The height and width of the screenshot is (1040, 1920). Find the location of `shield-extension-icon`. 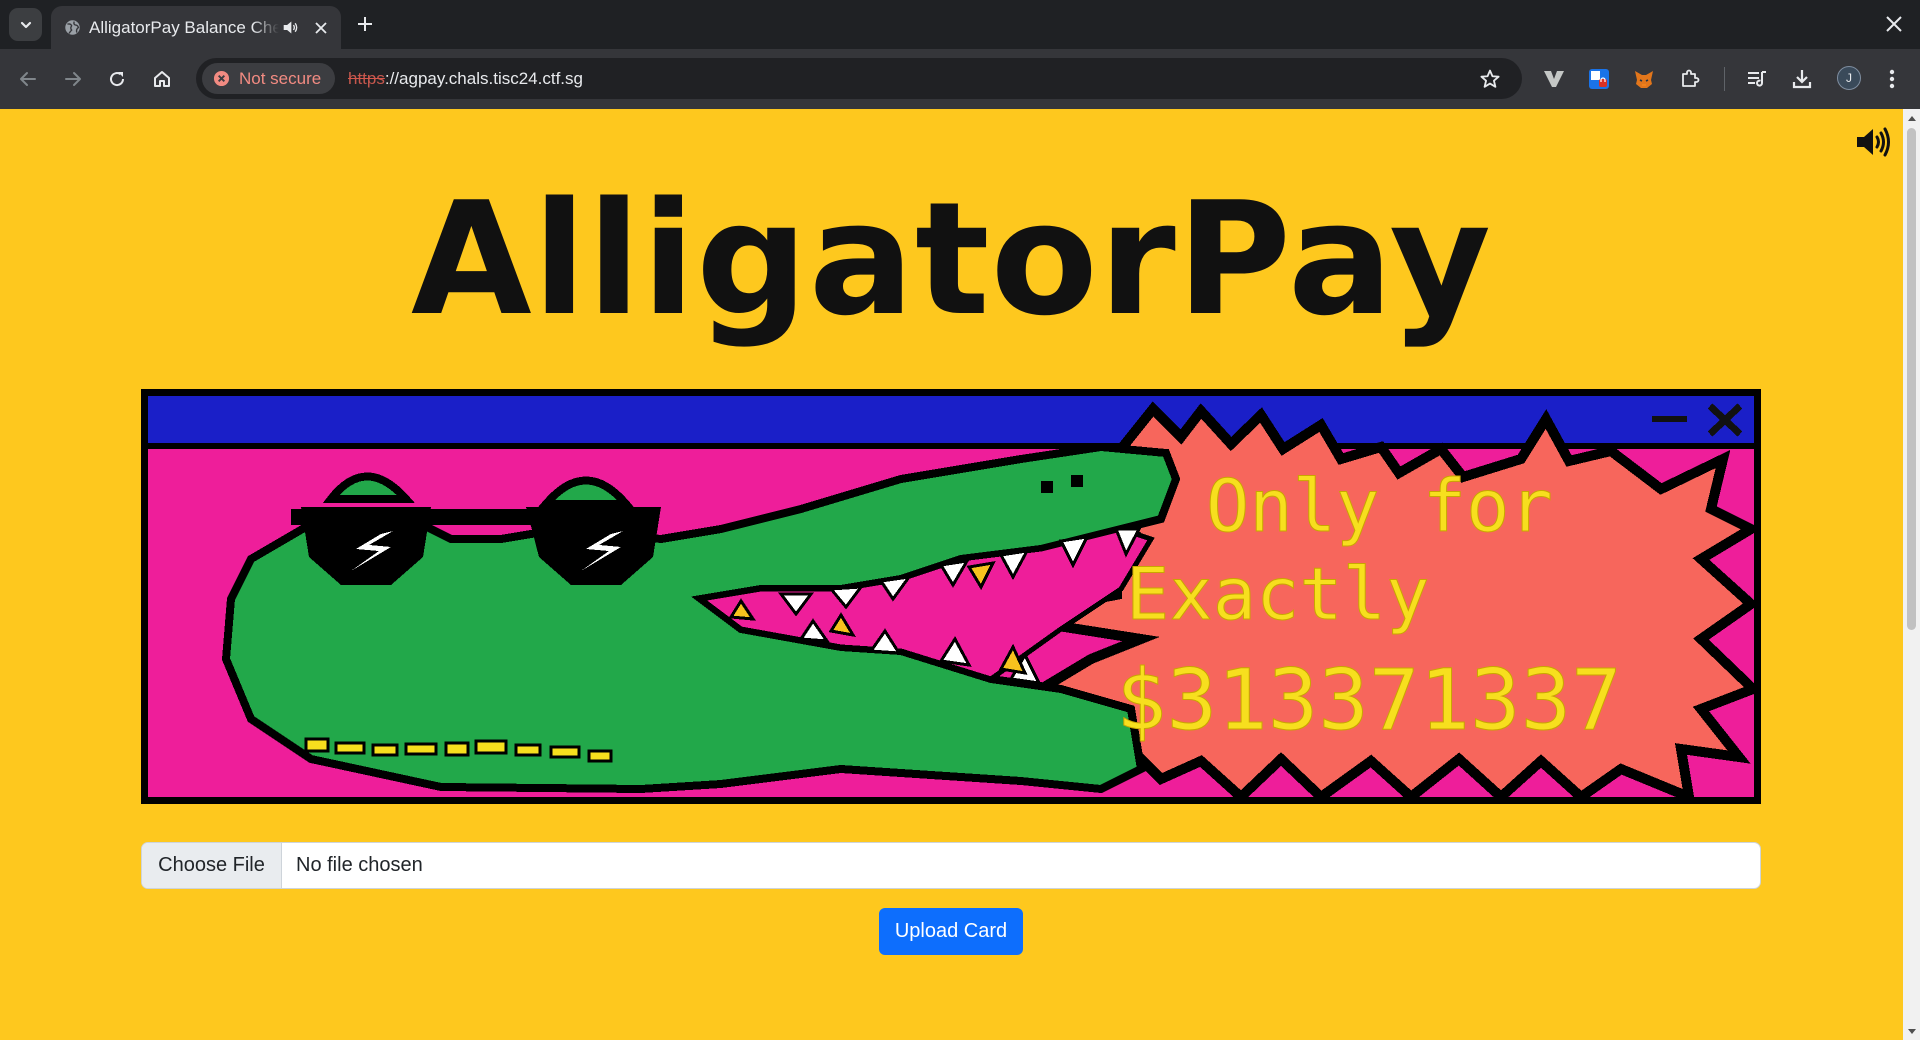

shield-extension-icon is located at coordinates (1599, 79).